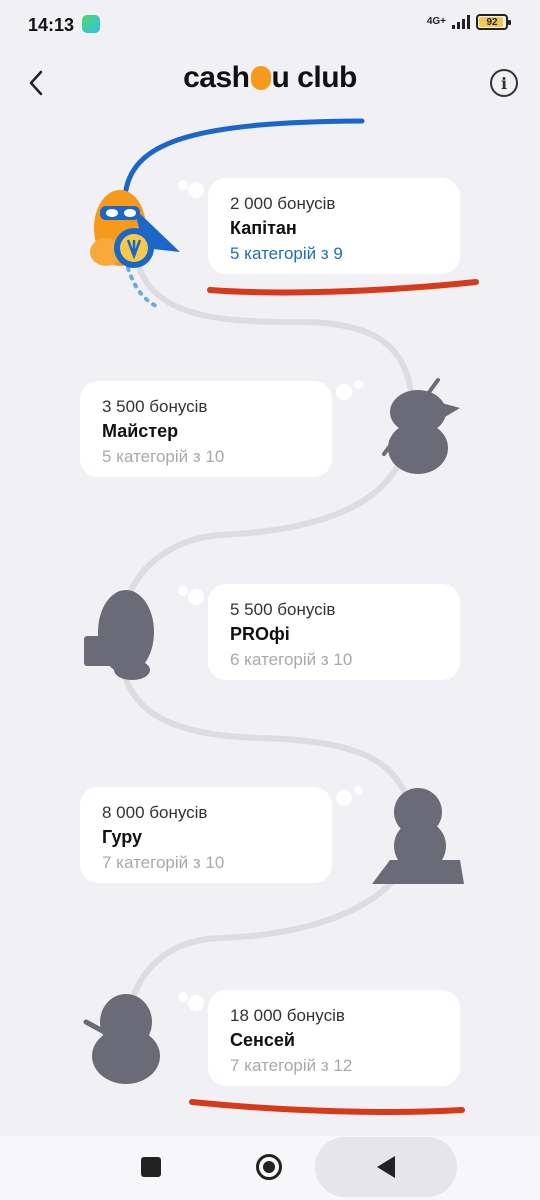  I want to click on level-bonus: 18 000 бонусів, so click(287, 1015).